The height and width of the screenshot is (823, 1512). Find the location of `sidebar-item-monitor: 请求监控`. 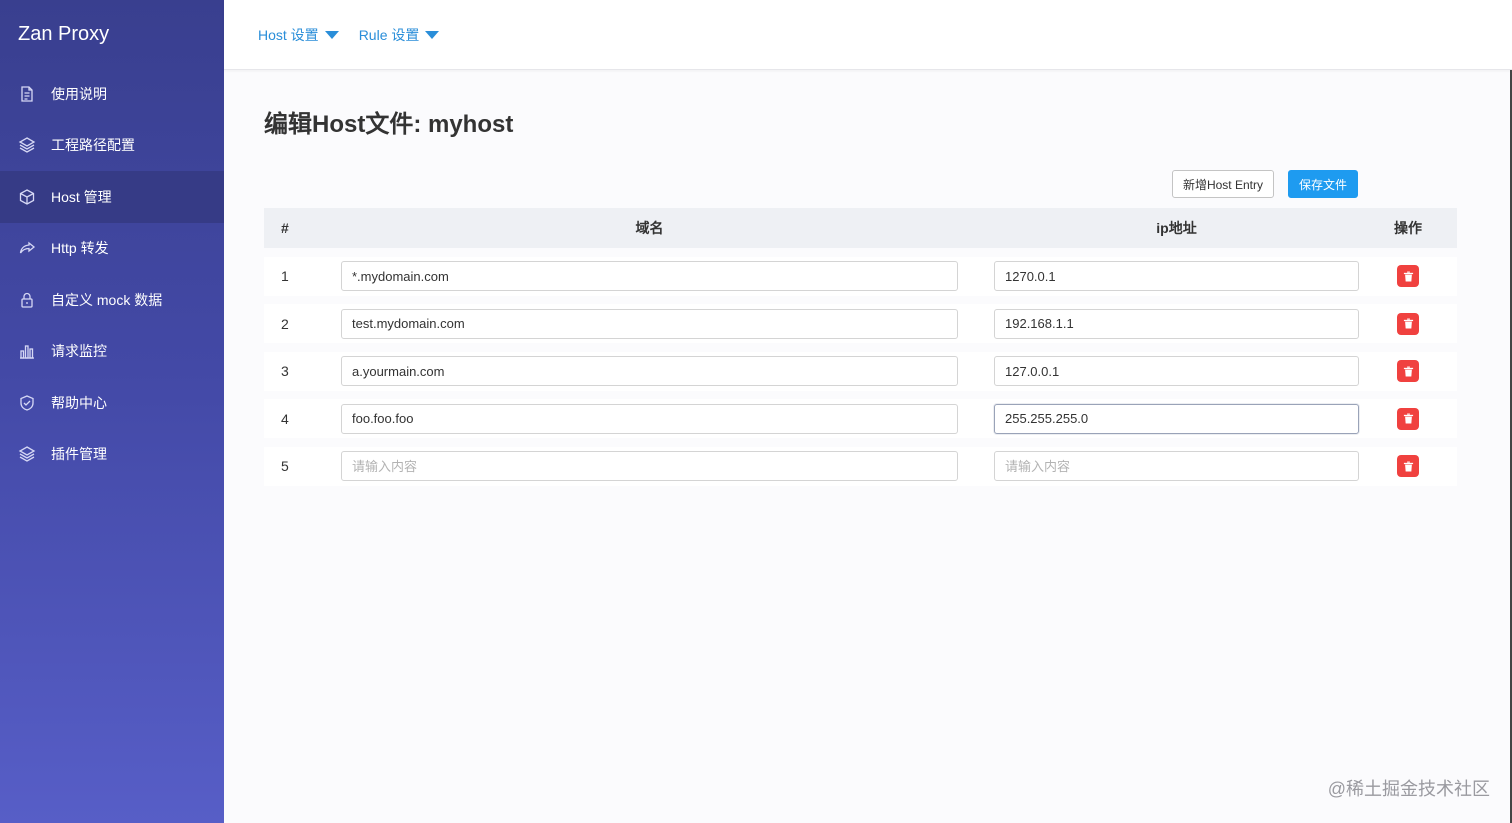

sidebar-item-monitor: 请求监控 is located at coordinates (112, 352).